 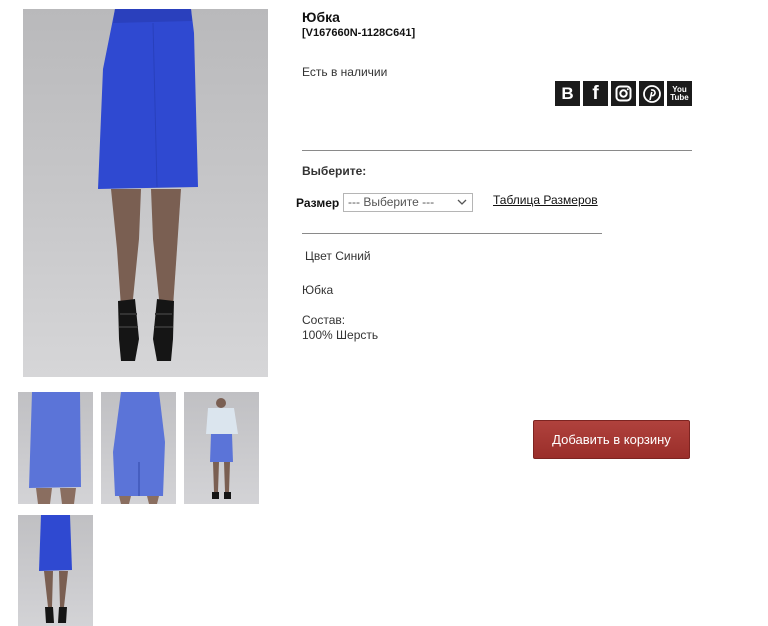 What do you see at coordinates (318, 290) in the screenshot?
I see `product-description: Юбка` at bounding box center [318, 290].